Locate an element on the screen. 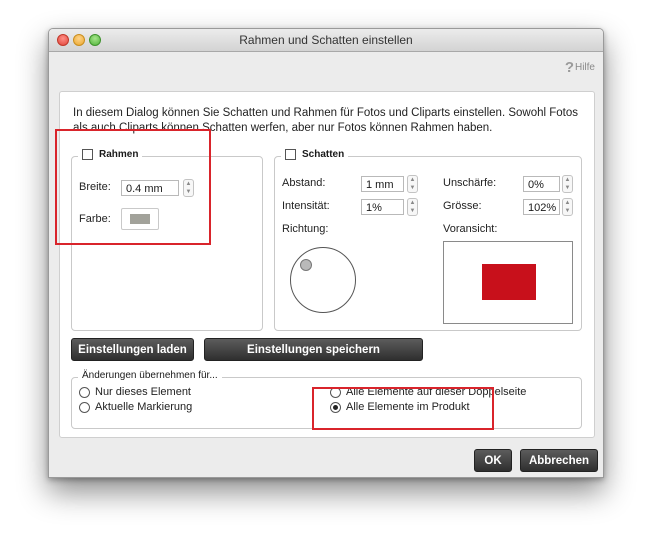 The height and width of the screenshot is (544, 650). shadow-preview is located at coordinates (508, 282).